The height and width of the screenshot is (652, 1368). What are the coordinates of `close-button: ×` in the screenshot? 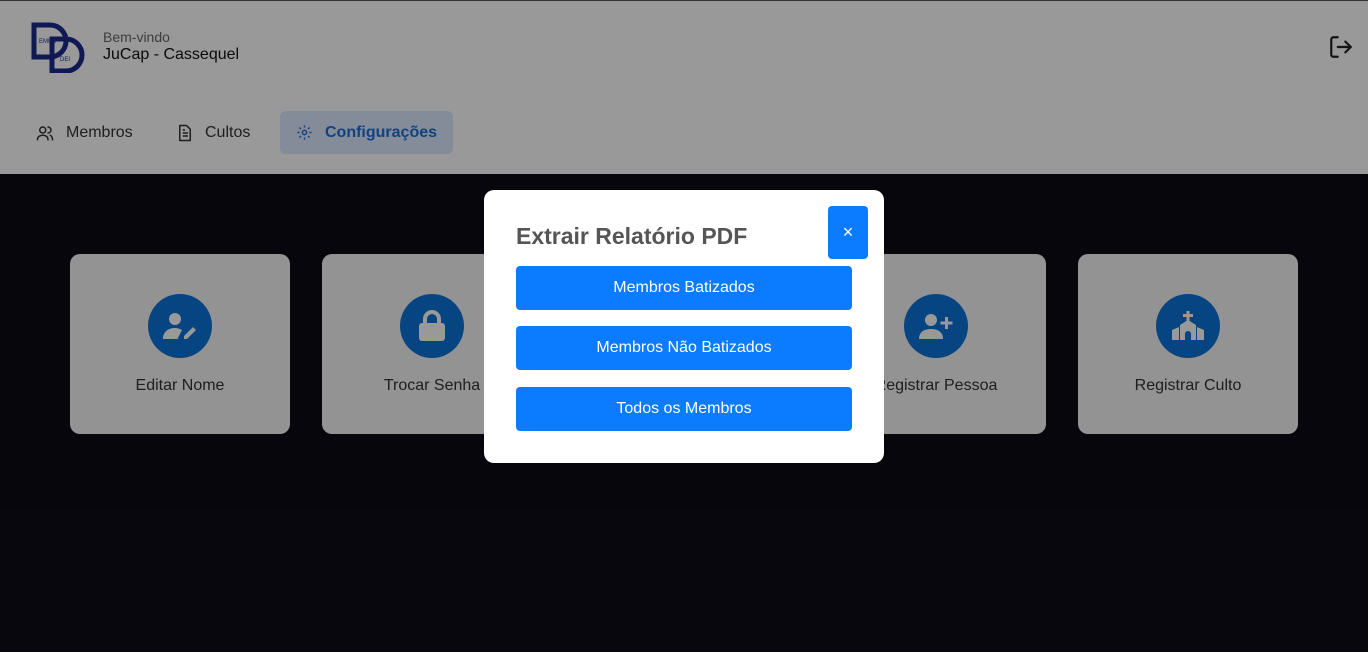 It's located at (848, 232).